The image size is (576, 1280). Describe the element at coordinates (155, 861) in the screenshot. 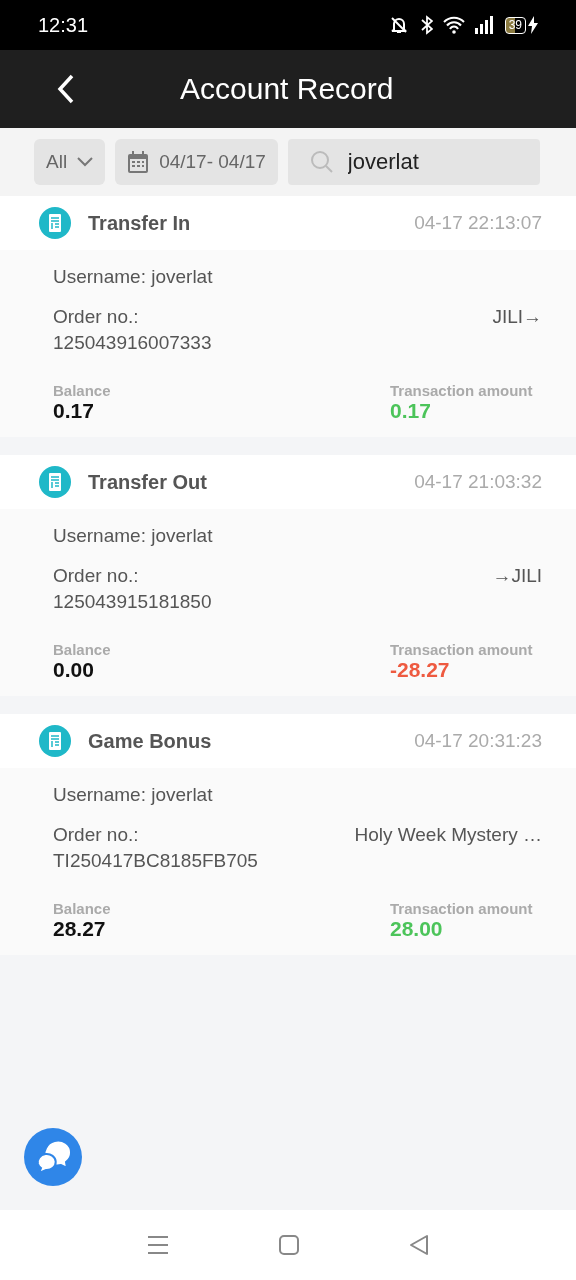

I see `order-number: TI250417BC8185FB705` at that location.